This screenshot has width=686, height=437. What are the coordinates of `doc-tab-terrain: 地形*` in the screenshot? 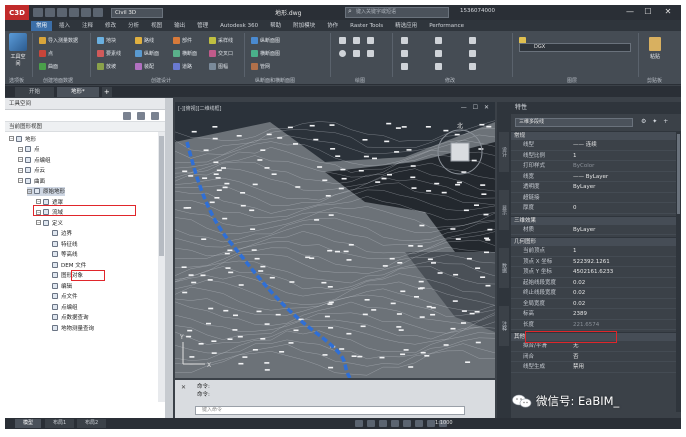 It's located at (78, 92).